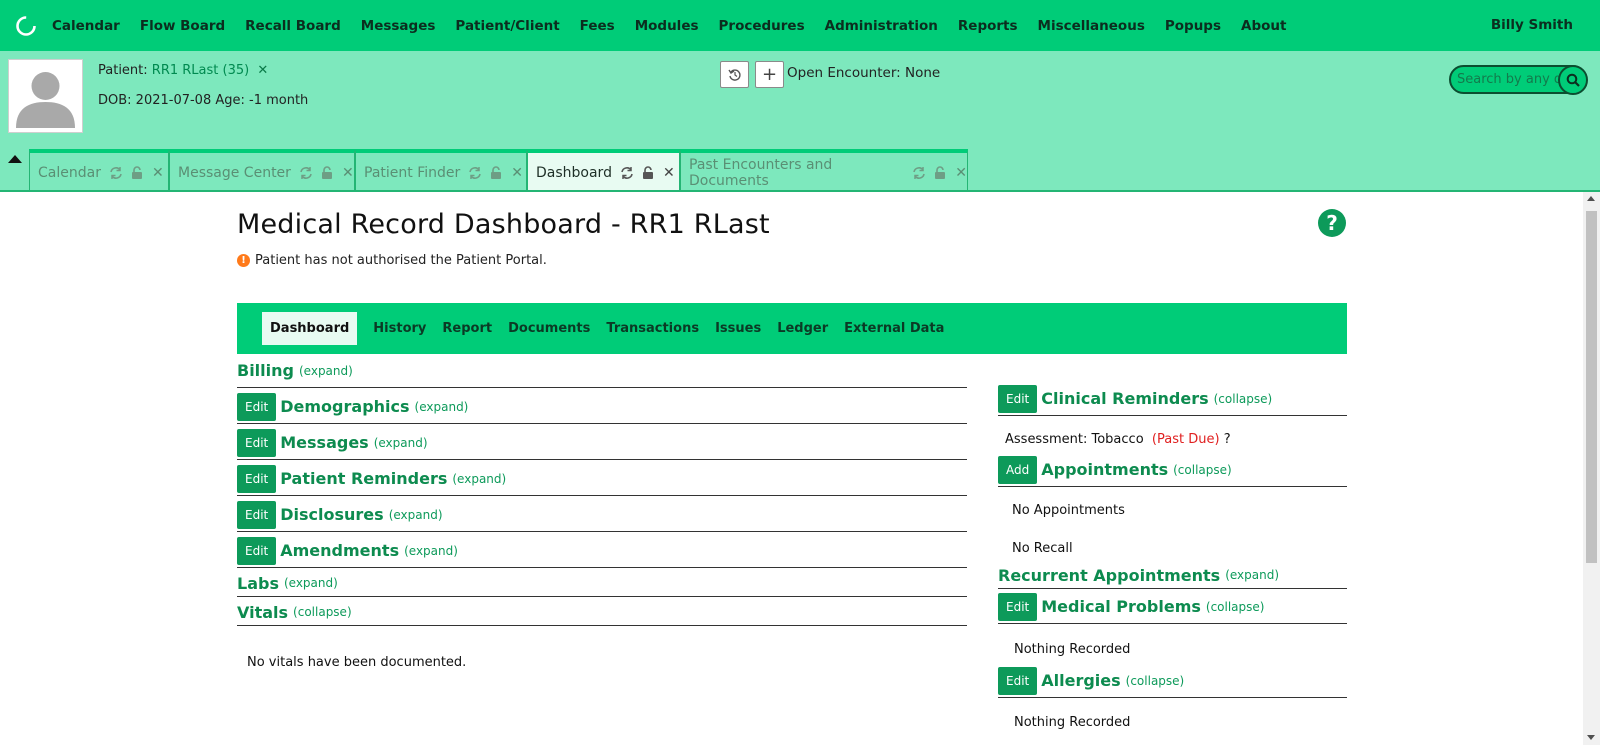 This screenshot has width=1600, height=745. I want to click on past-due-status: (Past Due), so click(1185, 439).